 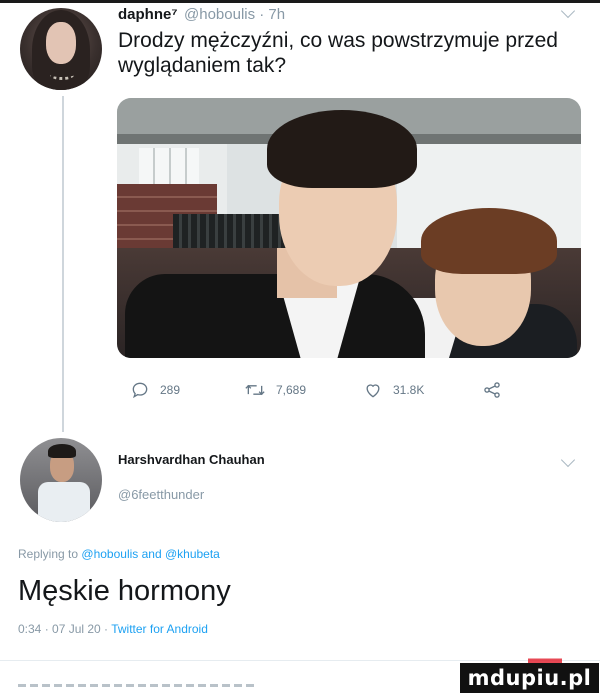 I want to click on replying-mentions: @hoboulis and @khubeta, so click(x=150, y=554).